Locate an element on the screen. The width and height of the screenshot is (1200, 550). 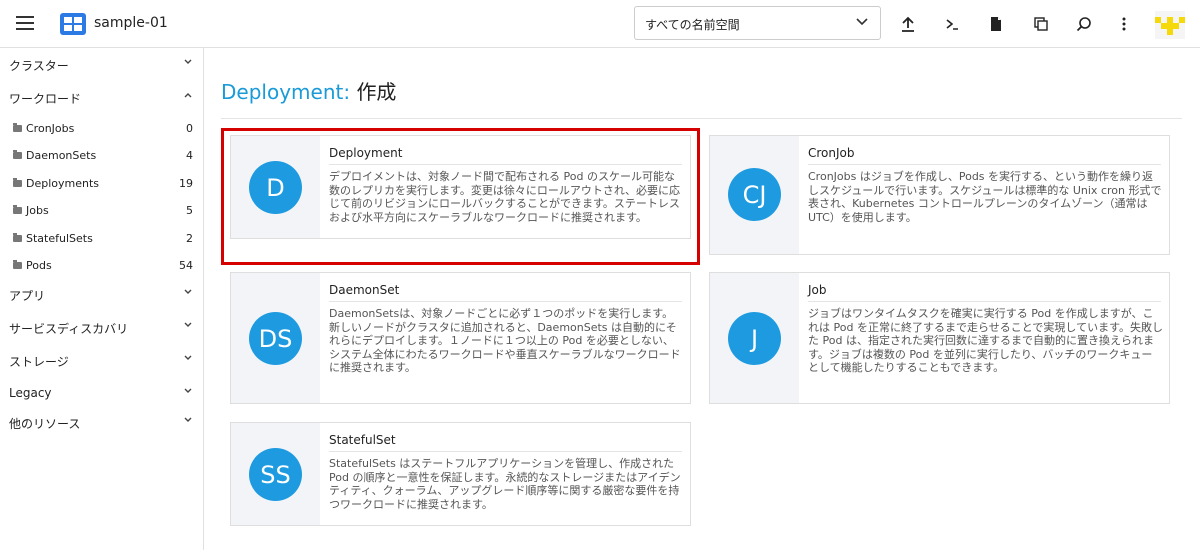
search-icon is located at coordinates (1084, 24).